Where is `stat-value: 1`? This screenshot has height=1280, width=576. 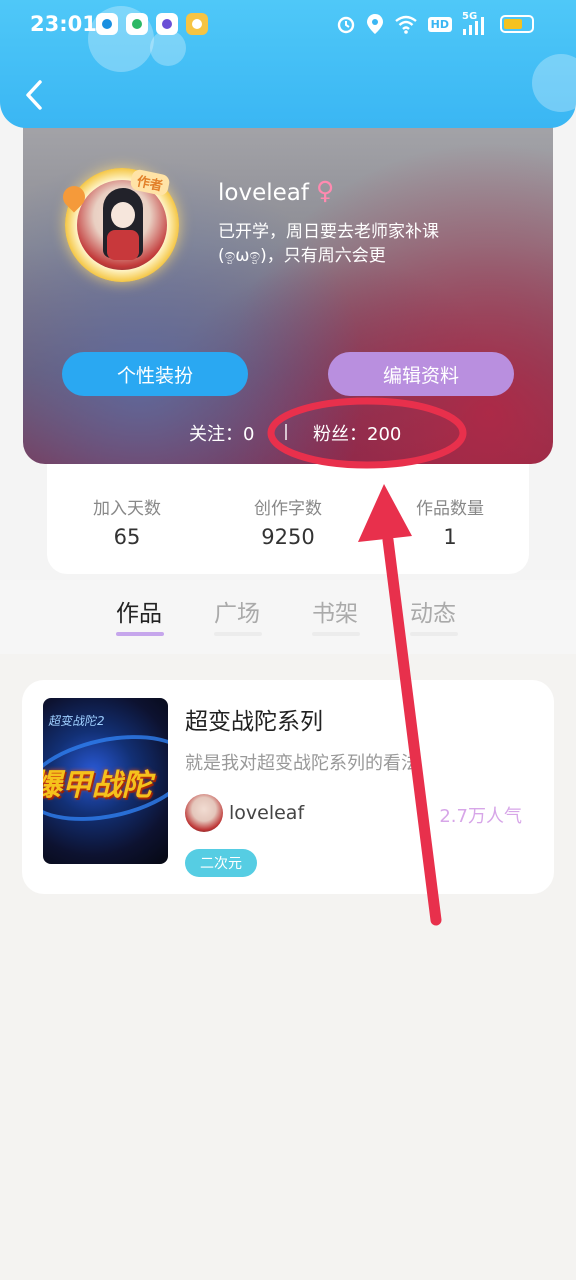 stat-value: 1 is located at coordinates (450, 537).